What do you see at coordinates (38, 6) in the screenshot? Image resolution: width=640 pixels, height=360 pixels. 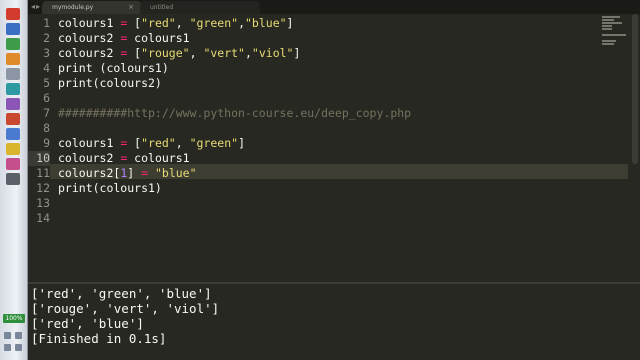 I see `tab-right-arrow-icon: ▸` at bounding box center [38, 6].